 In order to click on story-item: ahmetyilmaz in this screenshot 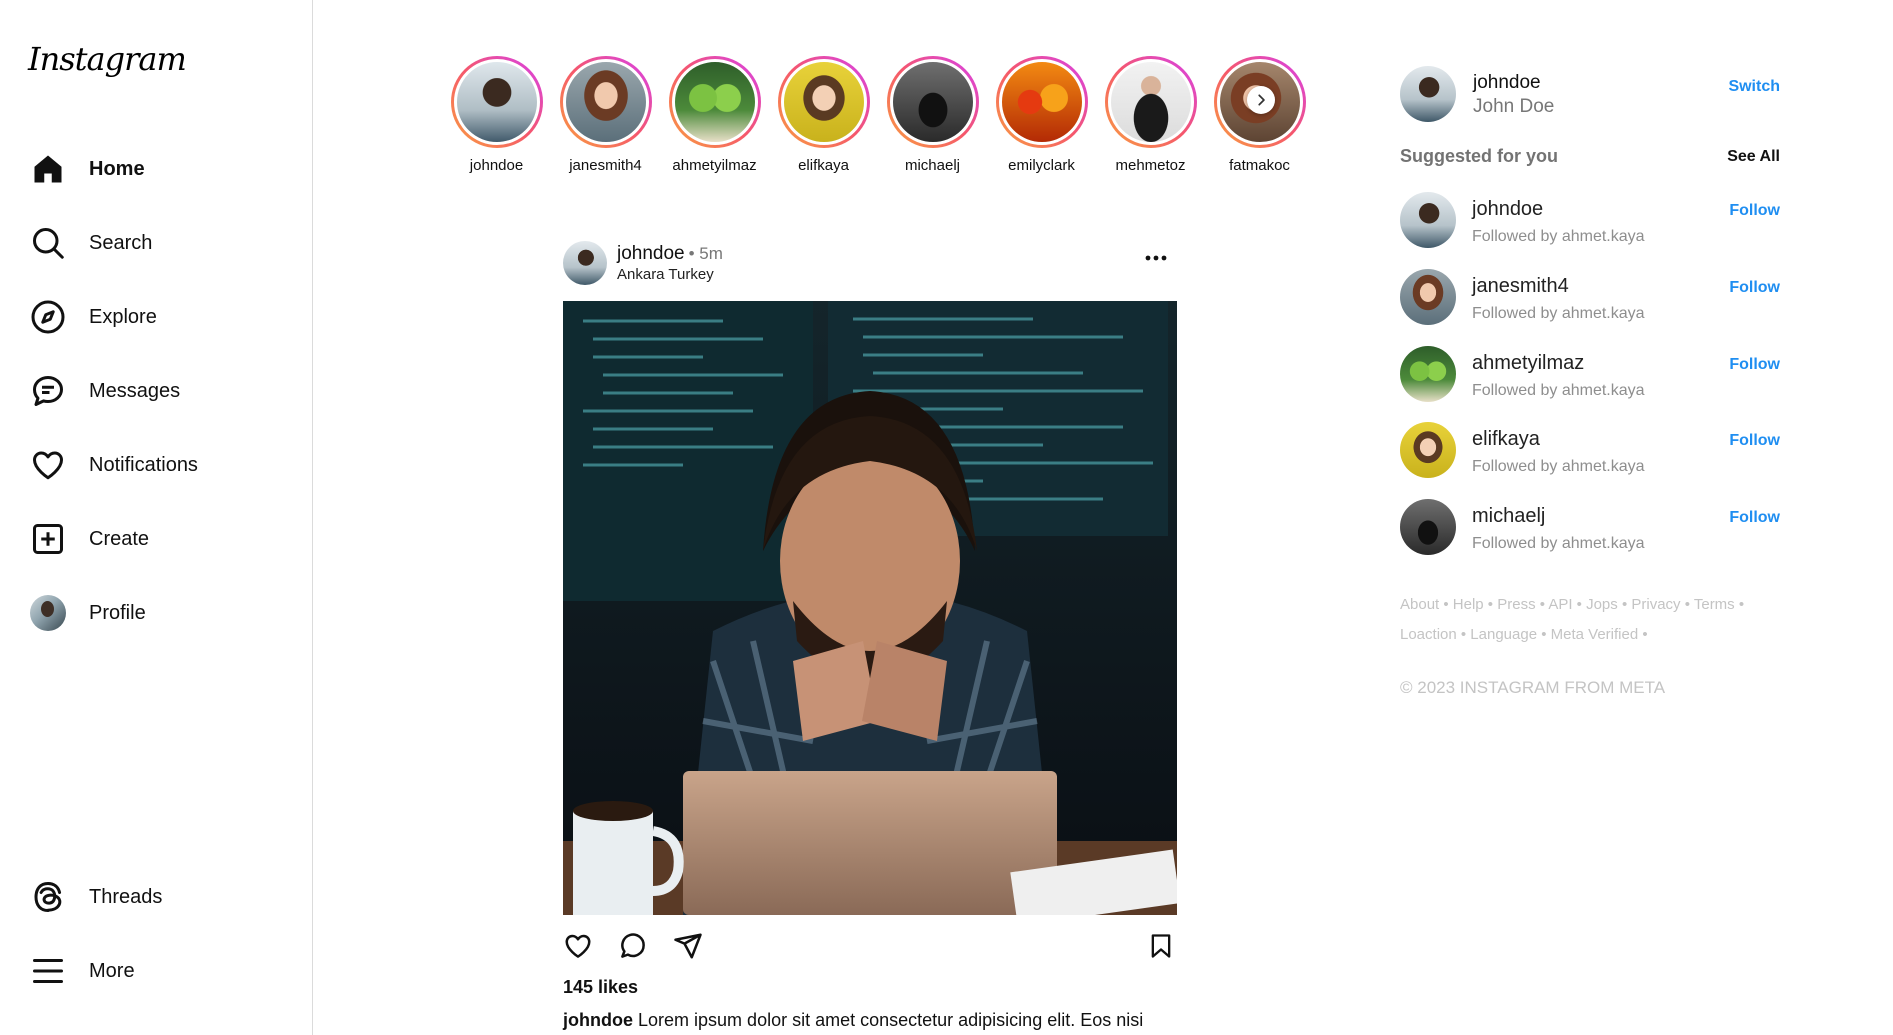, I will do `click(714, 115)`.